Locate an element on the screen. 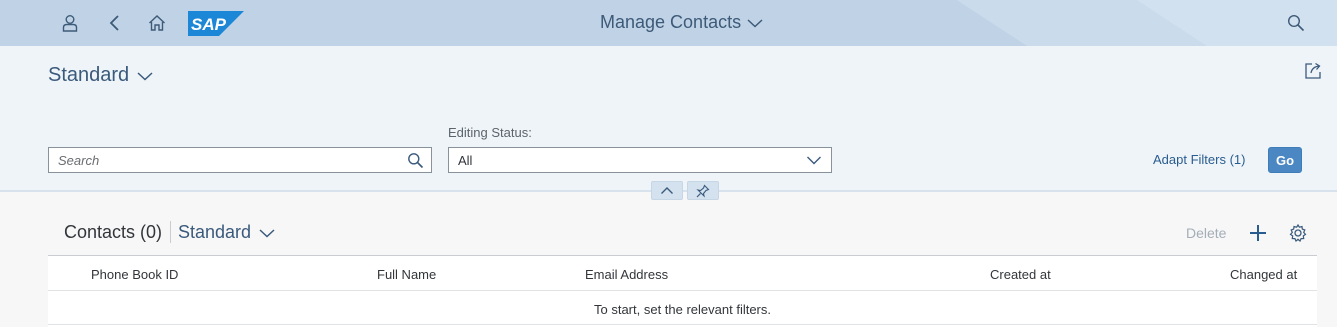  column-header-email-address: Email Address is located at coordinates (626, 274).